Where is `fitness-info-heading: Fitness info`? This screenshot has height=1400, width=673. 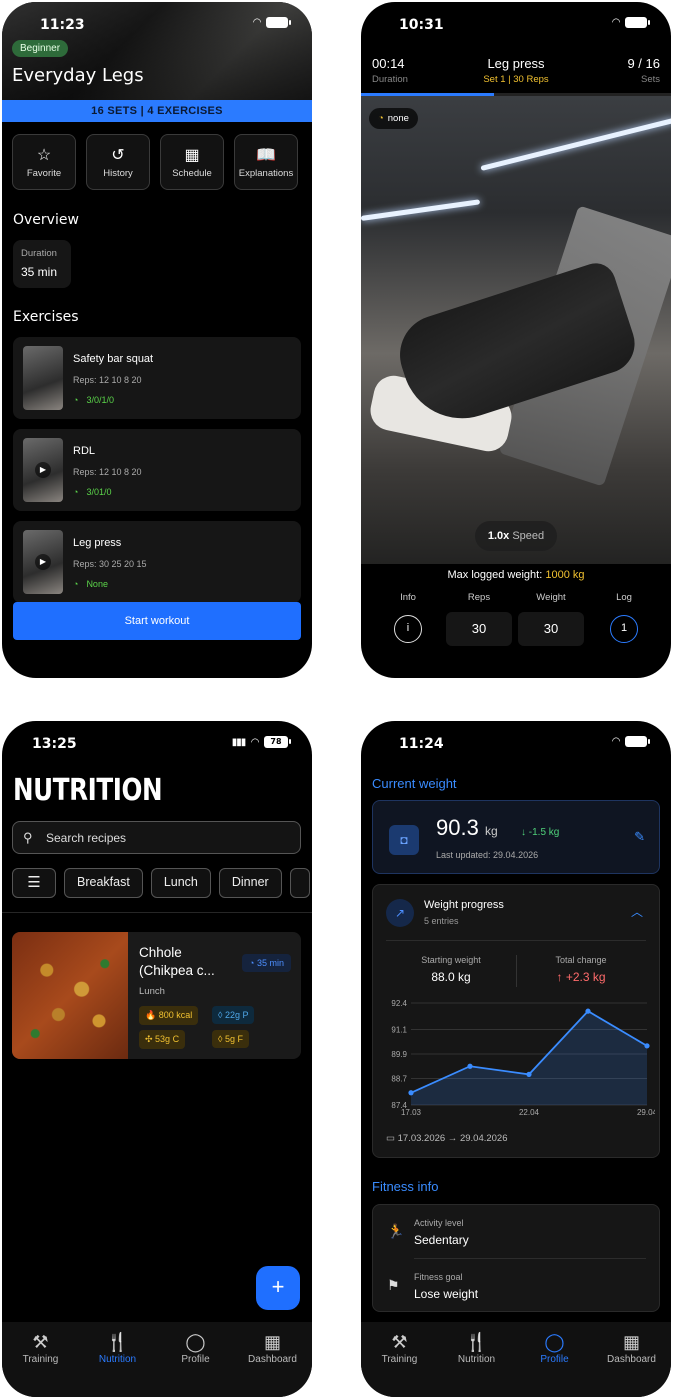 fitness-info-heading: Fitness info is located at coordinates (405, 1186).